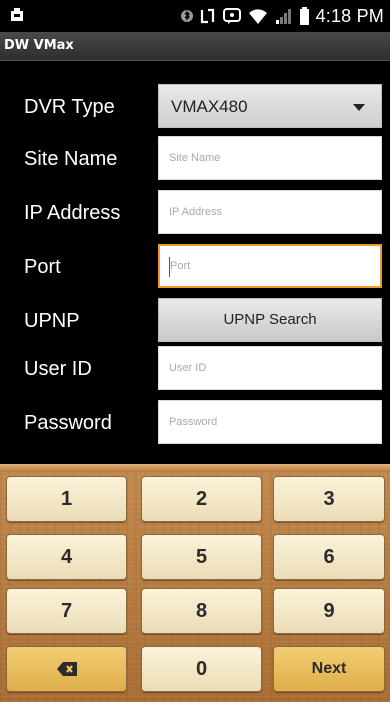 The width and height of the screenshot is (390, 702). I want to click on ip-address-field, so click(270, 212).